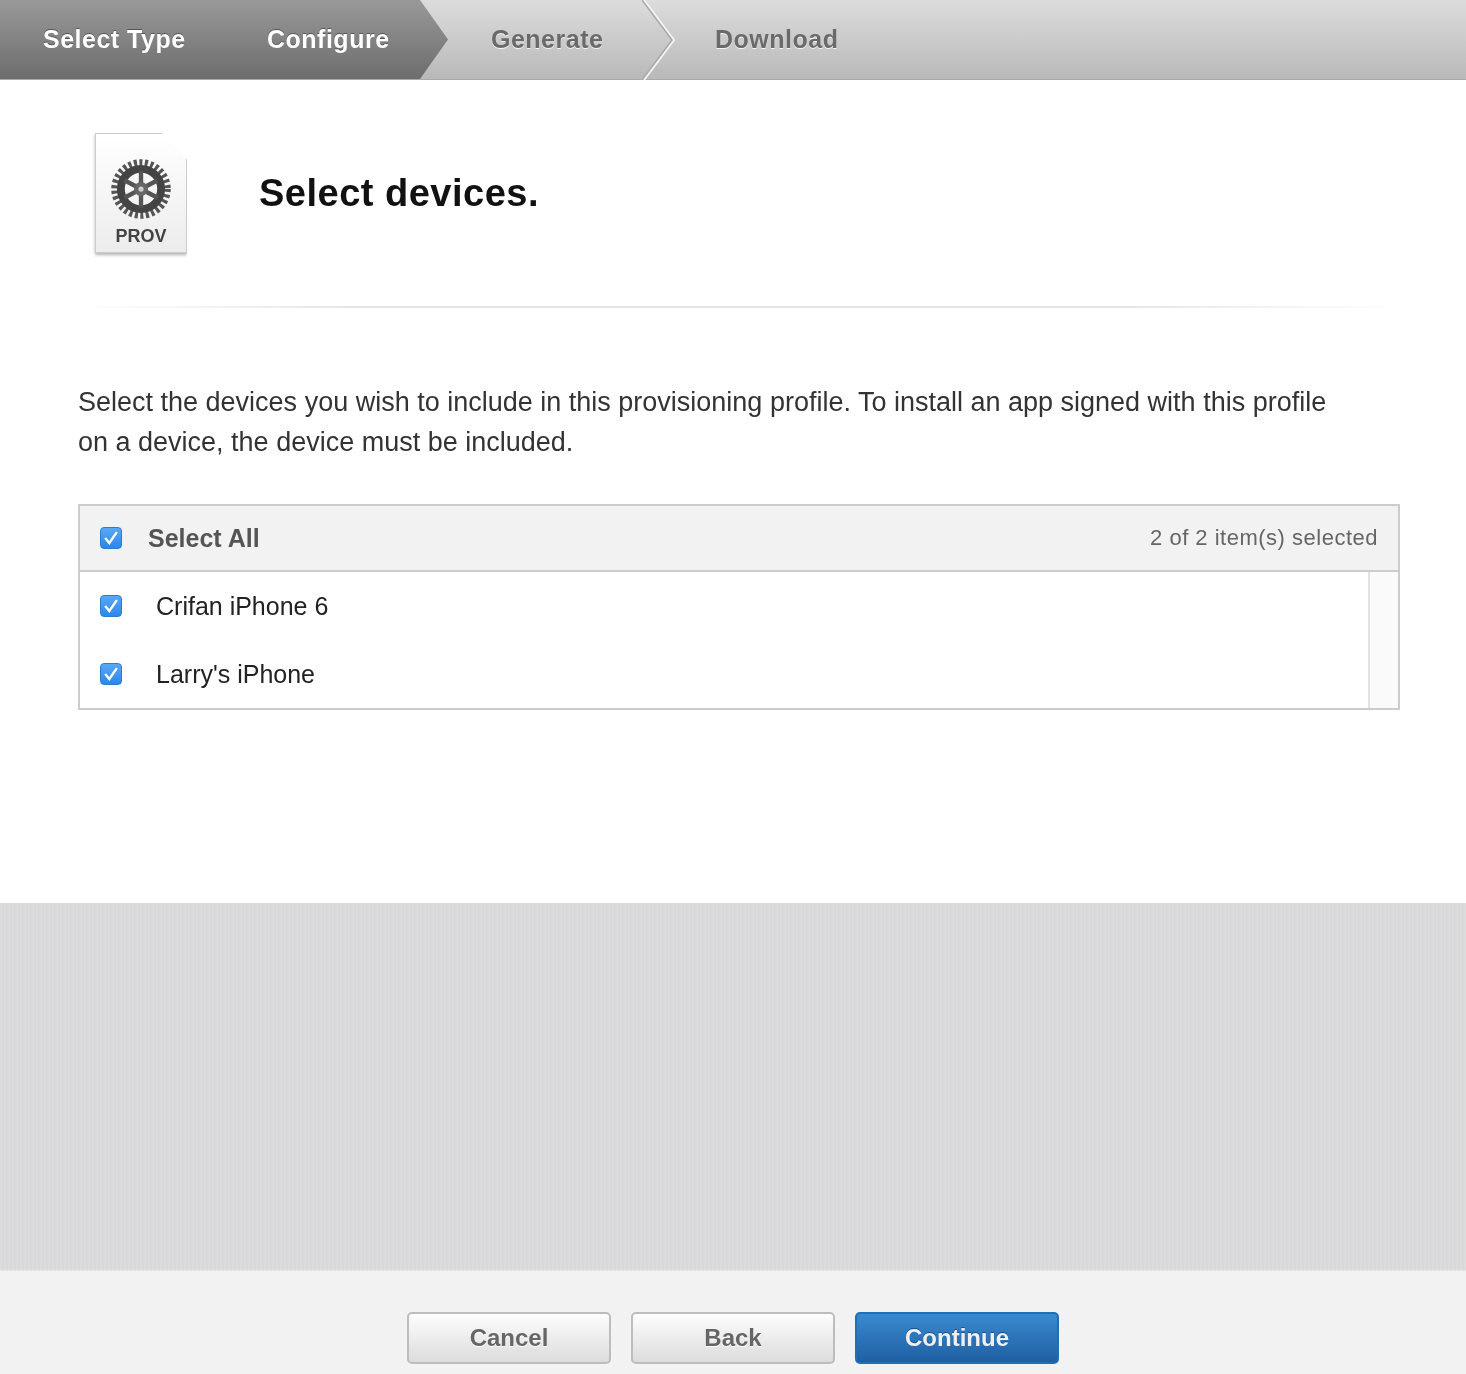  What do you see at coordinates (509, 1338) in the screenshot?
I see `secondary-button: Cancel` at bounding box center [509, 1338].